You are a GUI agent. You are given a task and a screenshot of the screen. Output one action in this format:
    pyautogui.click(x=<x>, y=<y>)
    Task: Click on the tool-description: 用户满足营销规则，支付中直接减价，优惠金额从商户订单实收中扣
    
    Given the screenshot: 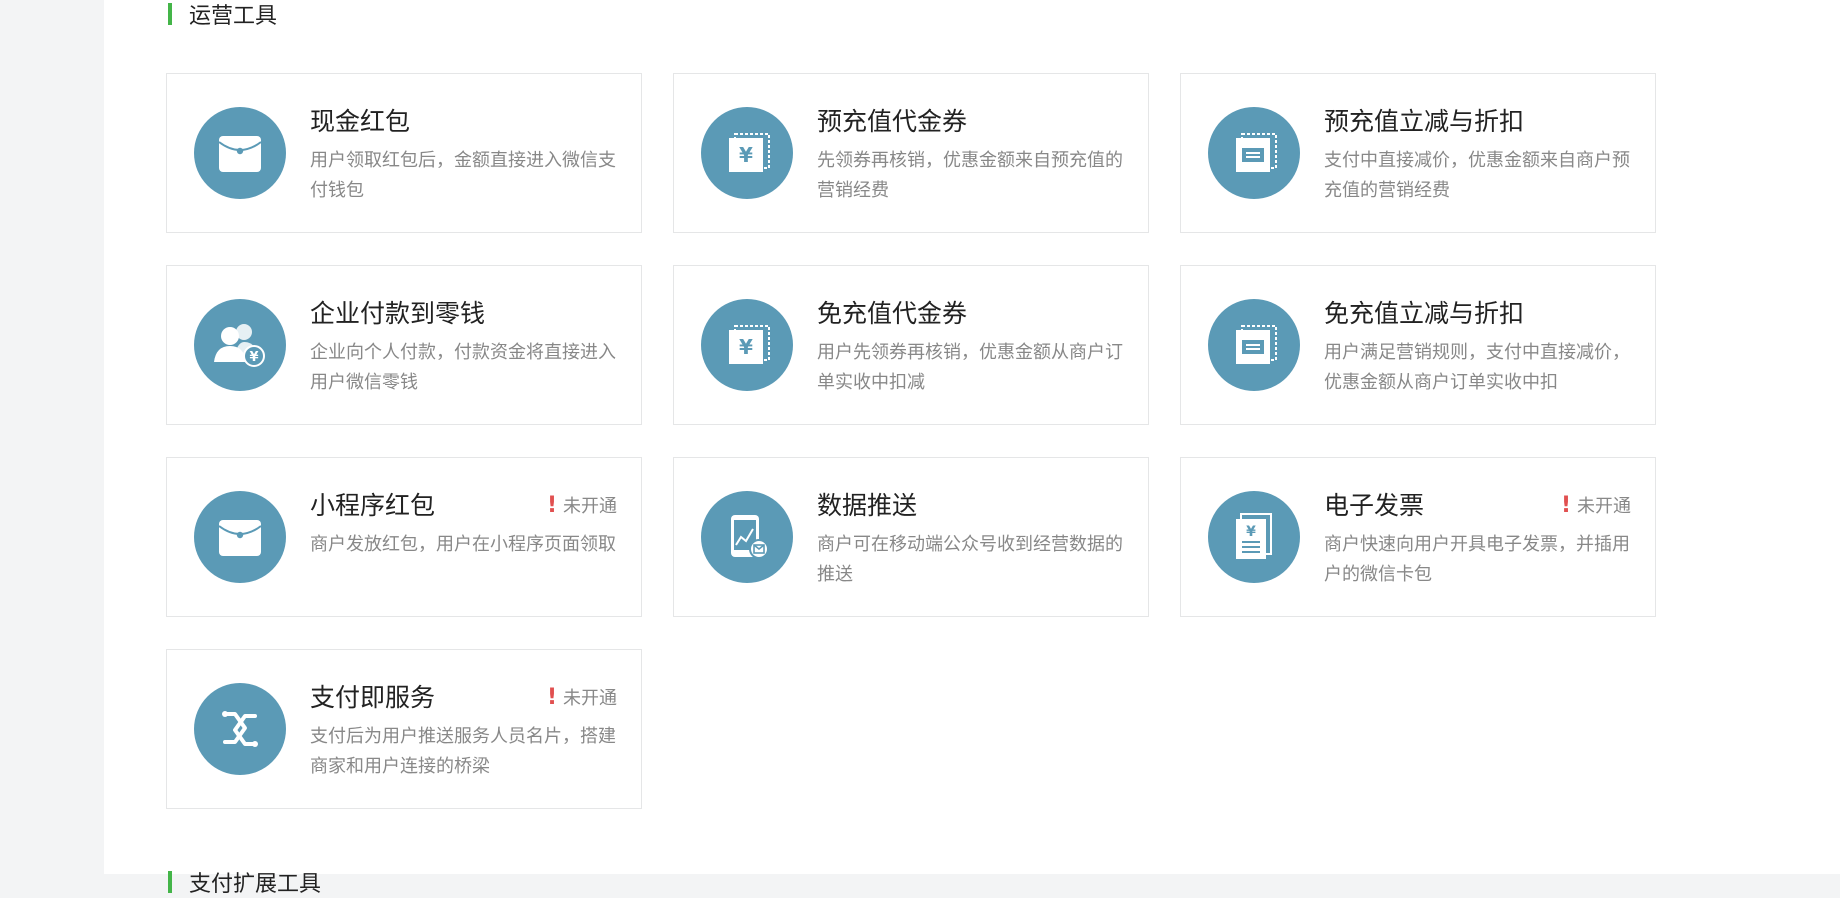 What is the action you would take?
    pyautogui.click(x=1477, y=367)
    